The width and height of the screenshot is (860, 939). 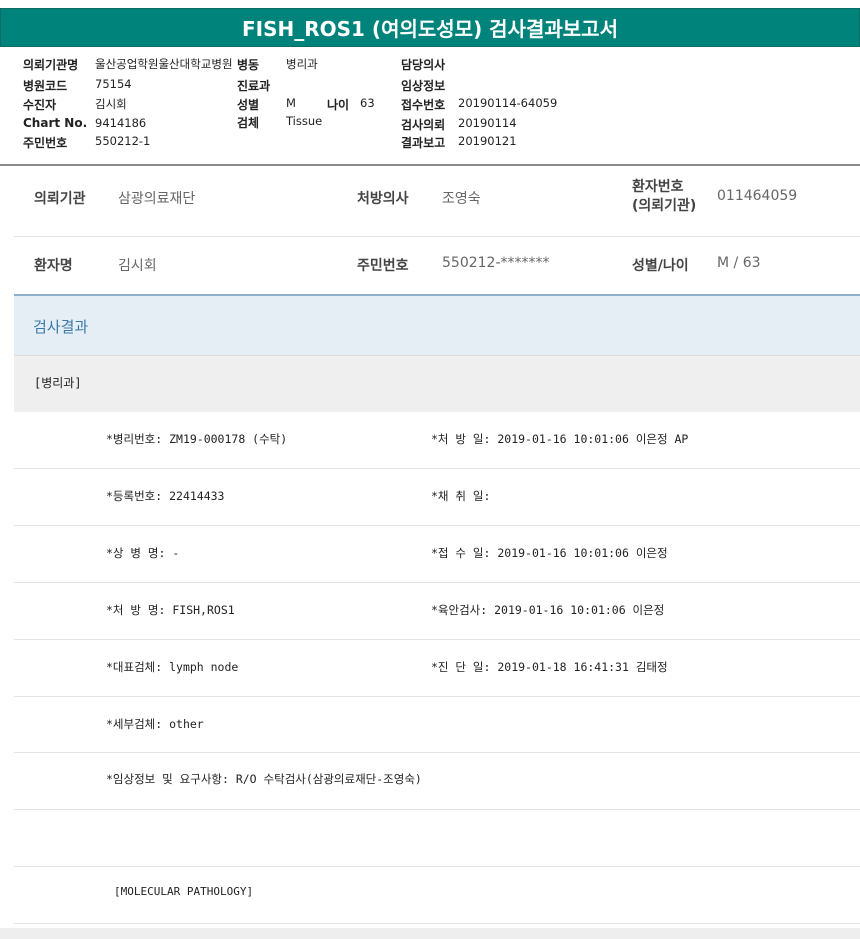 I want to click on header-label-org: 의뢰기관명, so click(x=51, y=65).